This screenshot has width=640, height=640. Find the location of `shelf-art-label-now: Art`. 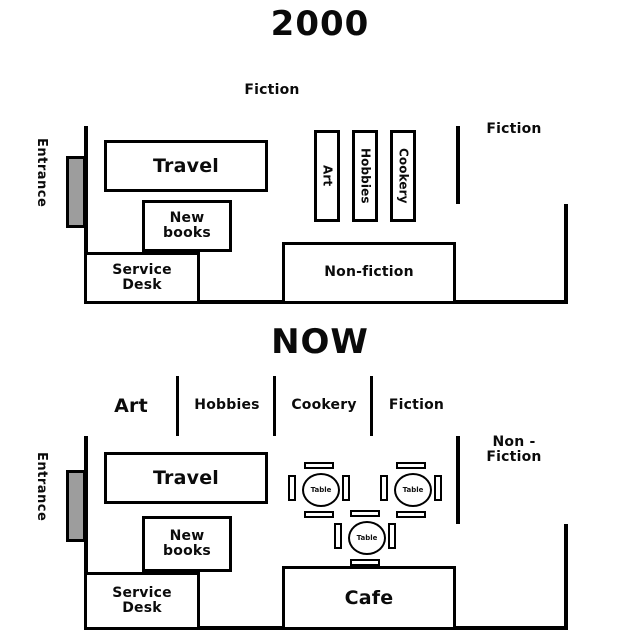

shelf-art-label-now: Art is located at coordinates (131, 405).